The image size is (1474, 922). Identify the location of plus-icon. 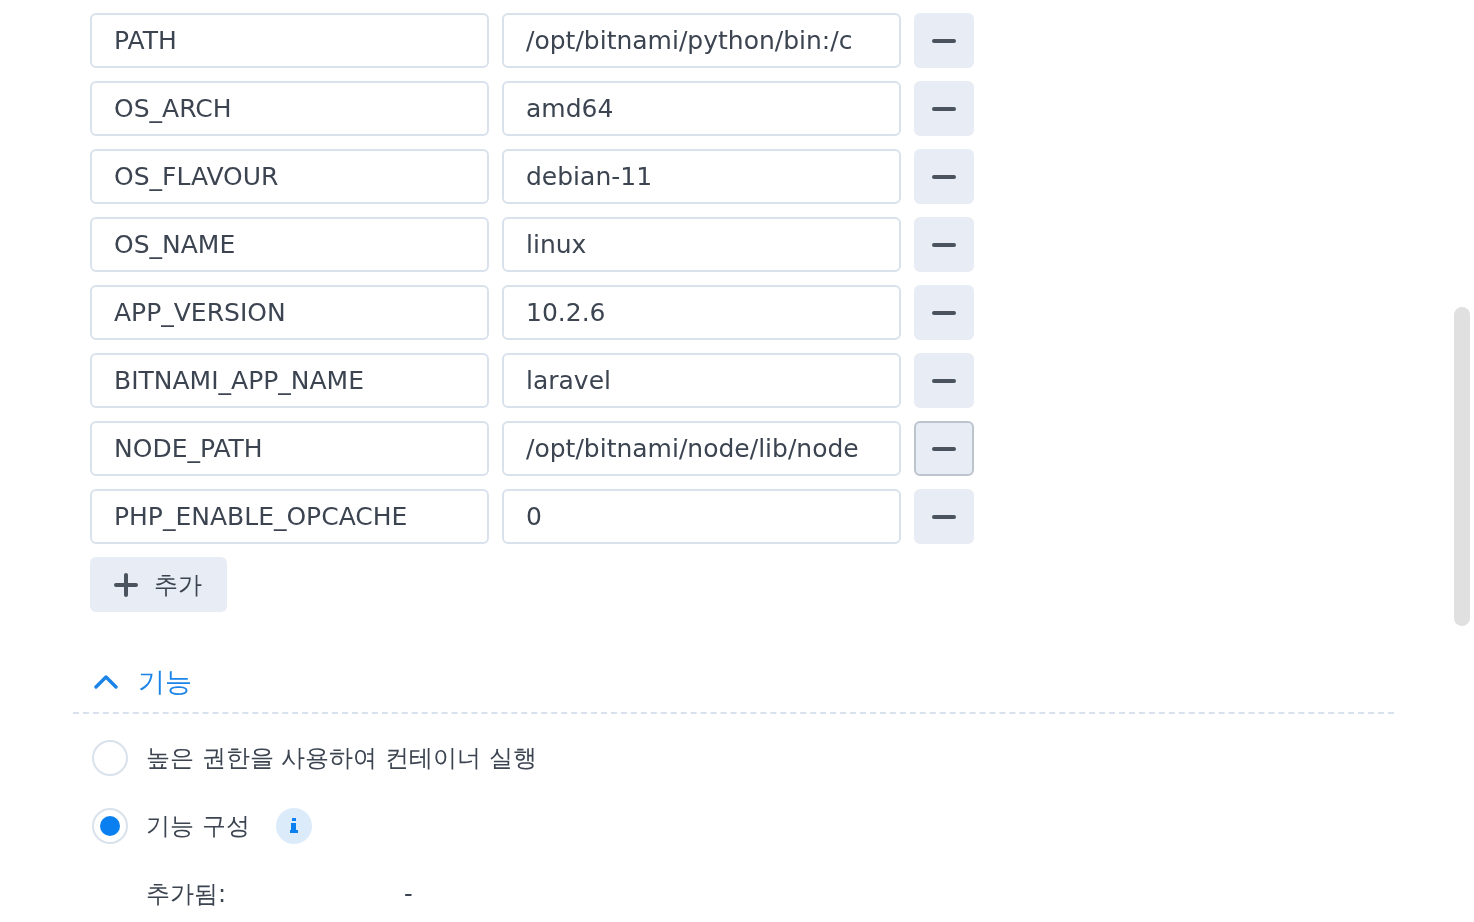
(126, 584).